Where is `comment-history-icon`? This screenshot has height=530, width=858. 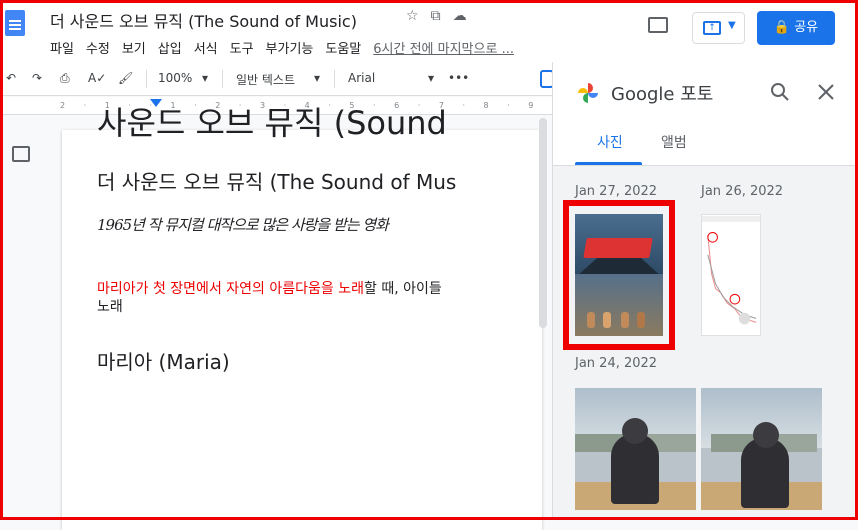
comment-history-icon is located at coordinates (658, 25).